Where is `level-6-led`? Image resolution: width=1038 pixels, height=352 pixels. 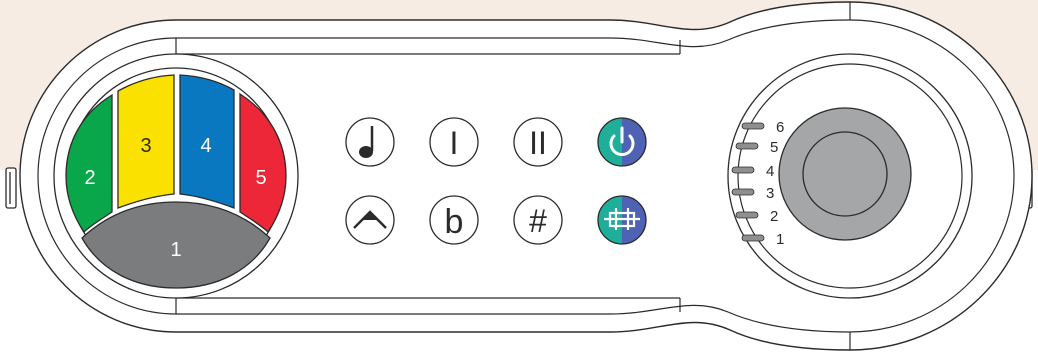 level-6-led is located at coordinates (753, 126).